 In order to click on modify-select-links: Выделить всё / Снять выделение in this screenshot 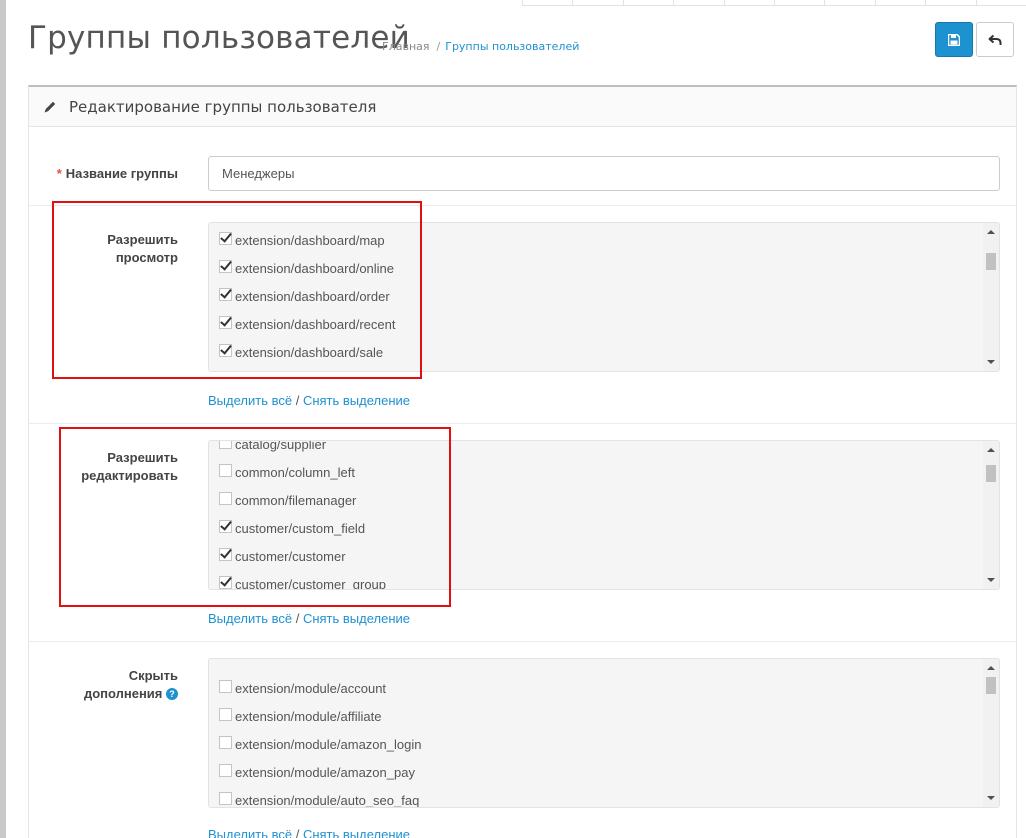, I will do `click(309, 618)`.